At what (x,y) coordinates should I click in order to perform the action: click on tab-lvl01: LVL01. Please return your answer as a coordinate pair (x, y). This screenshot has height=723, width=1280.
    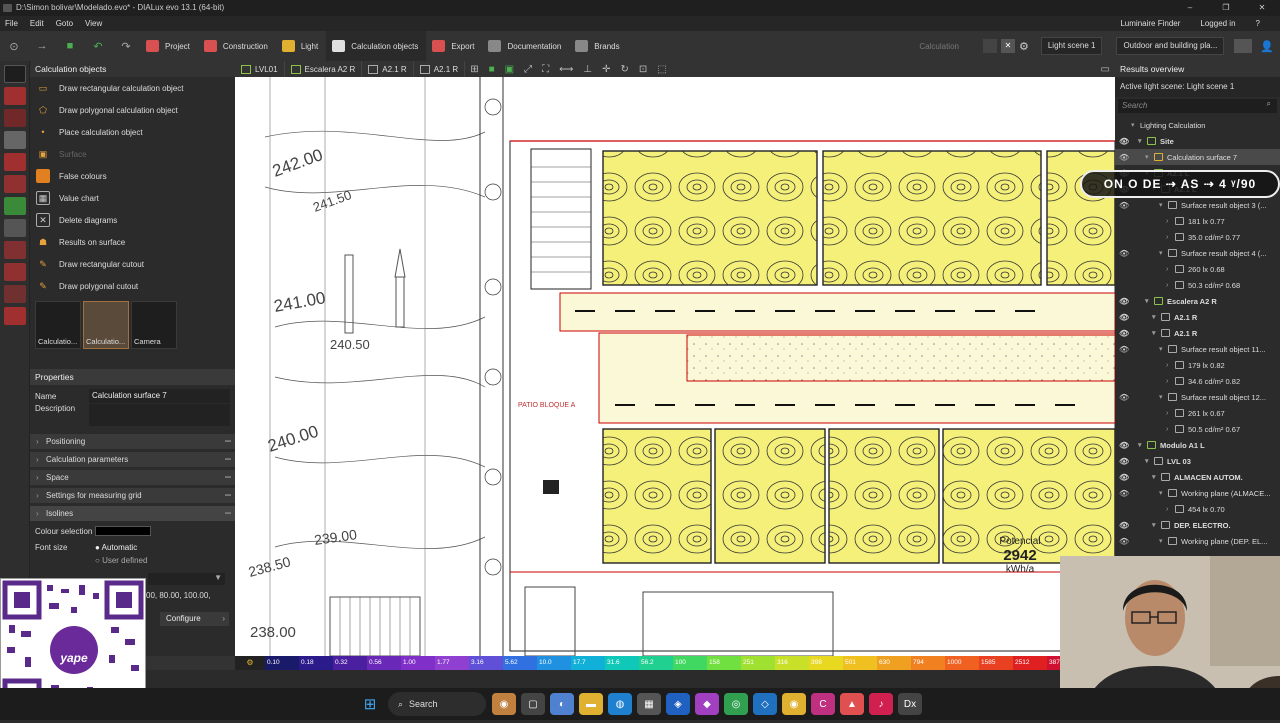
    Looking at the image, I should click on (260, 69).